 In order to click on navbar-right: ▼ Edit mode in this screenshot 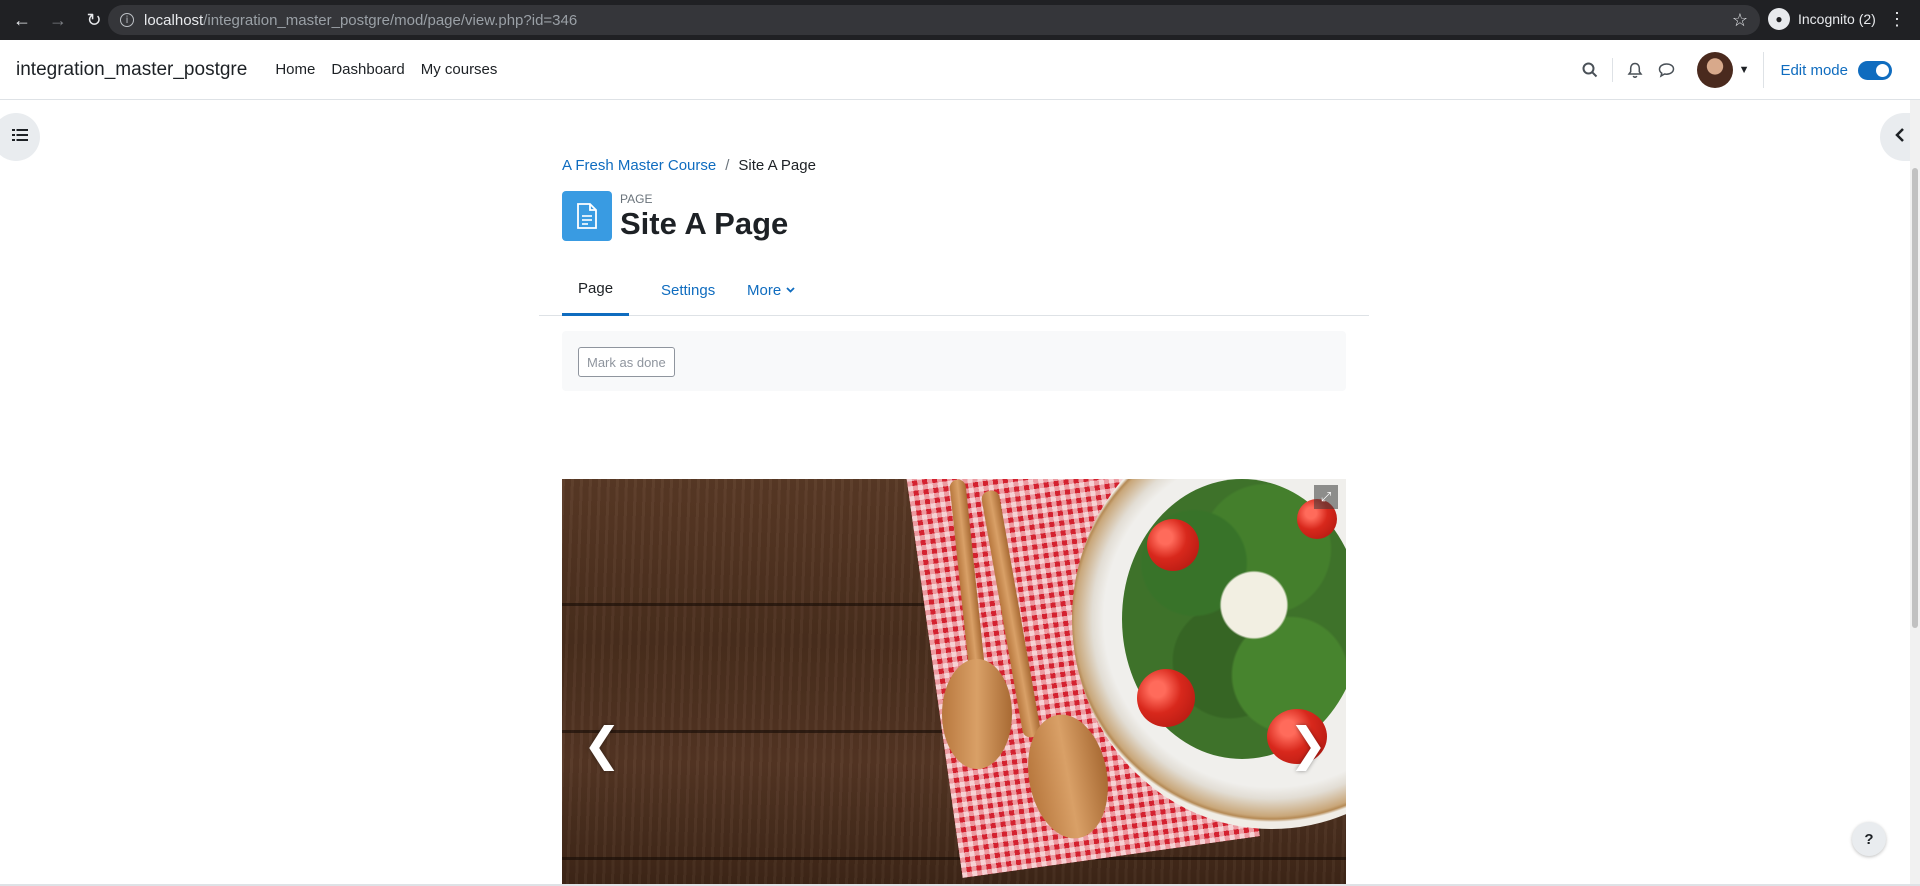, I will do `click(1747, 70)`.